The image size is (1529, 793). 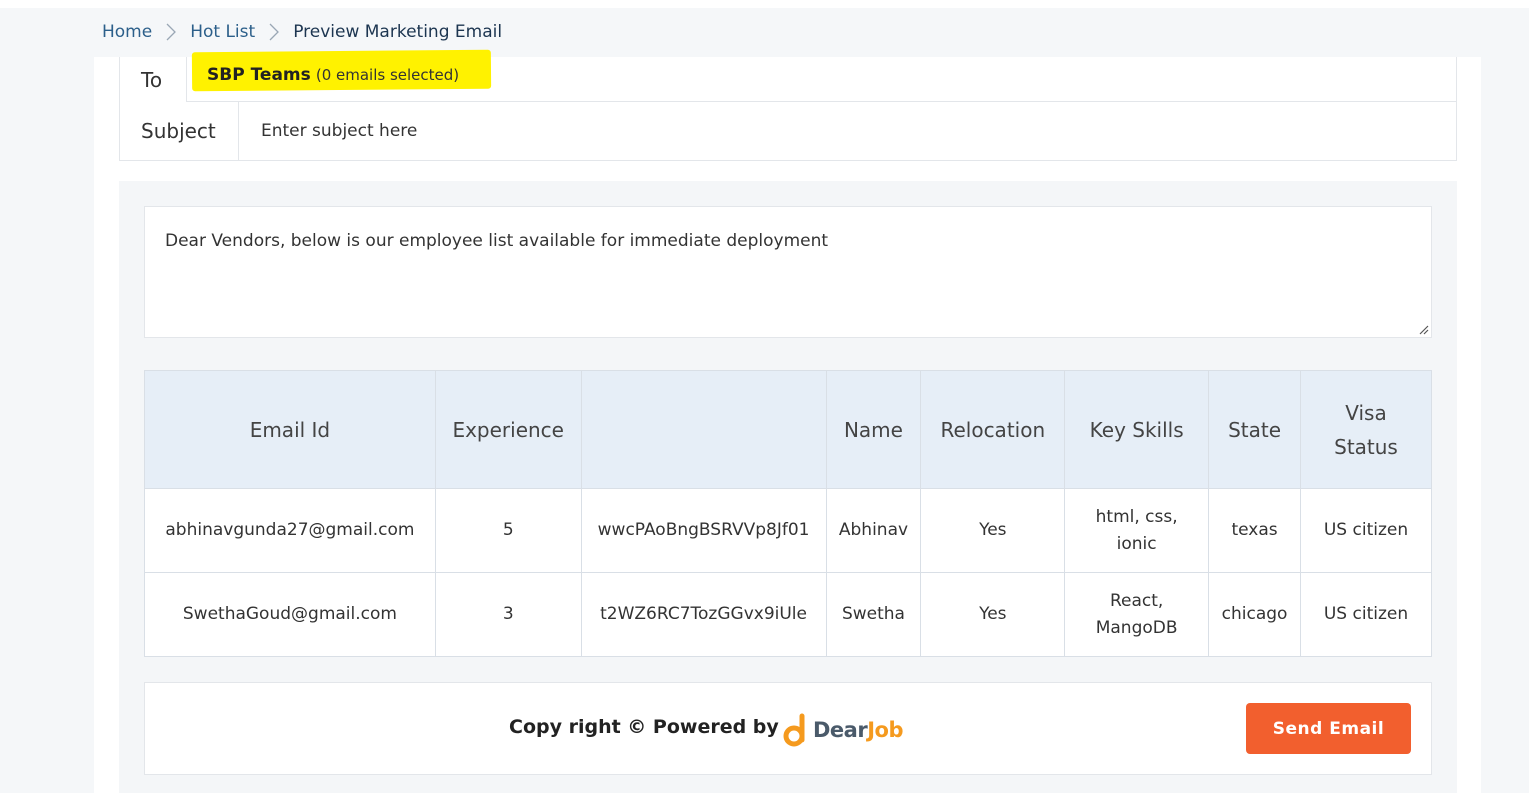 I want to click on subject-label: Subject, so click(x=178, y=131).